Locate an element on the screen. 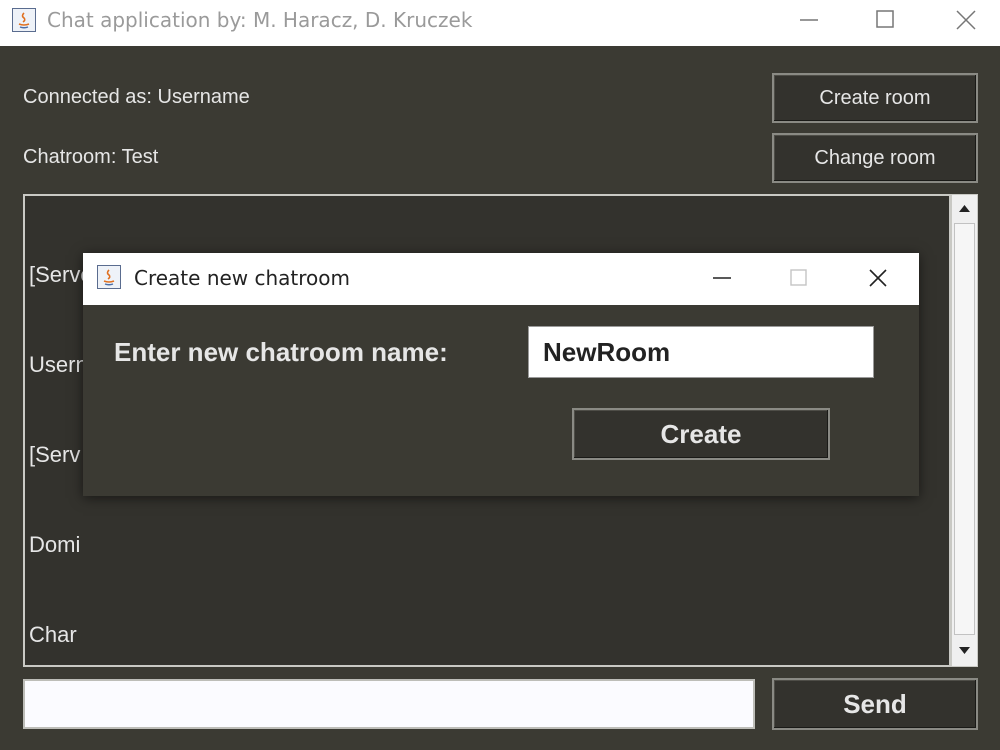 The height and width of the screenshot is (750, 1000). scroll-down-arrow-icon is located at coordinates (964, 650).